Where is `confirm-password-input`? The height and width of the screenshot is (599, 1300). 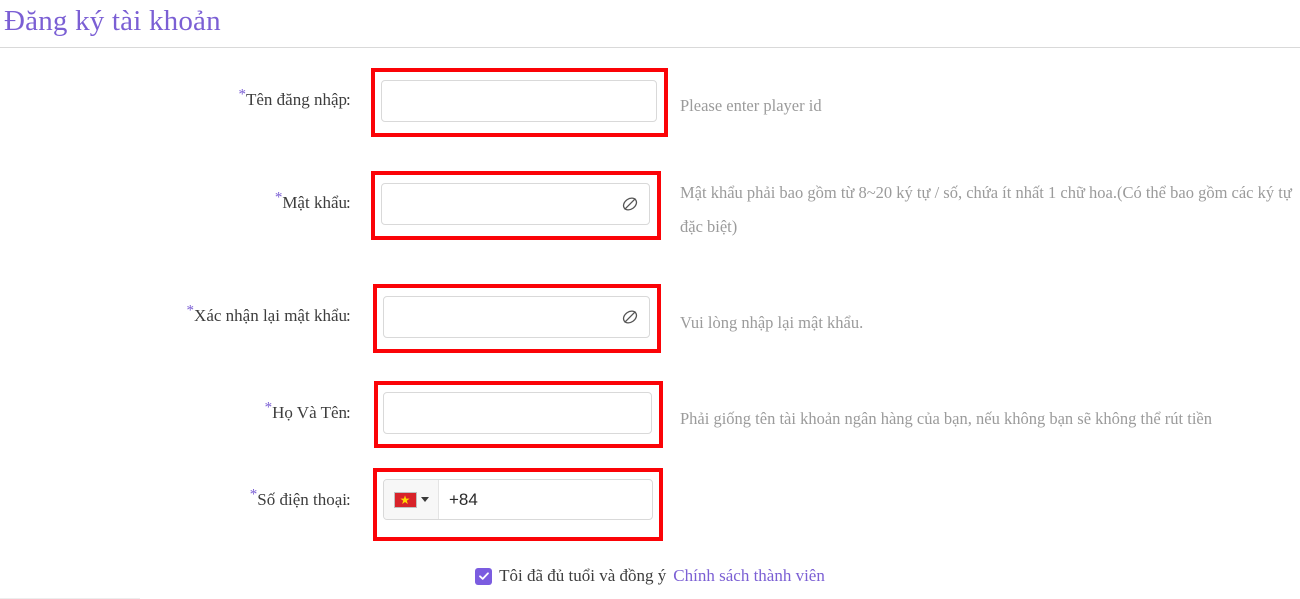 confirm-password-input is located at coordinates (516, 317).